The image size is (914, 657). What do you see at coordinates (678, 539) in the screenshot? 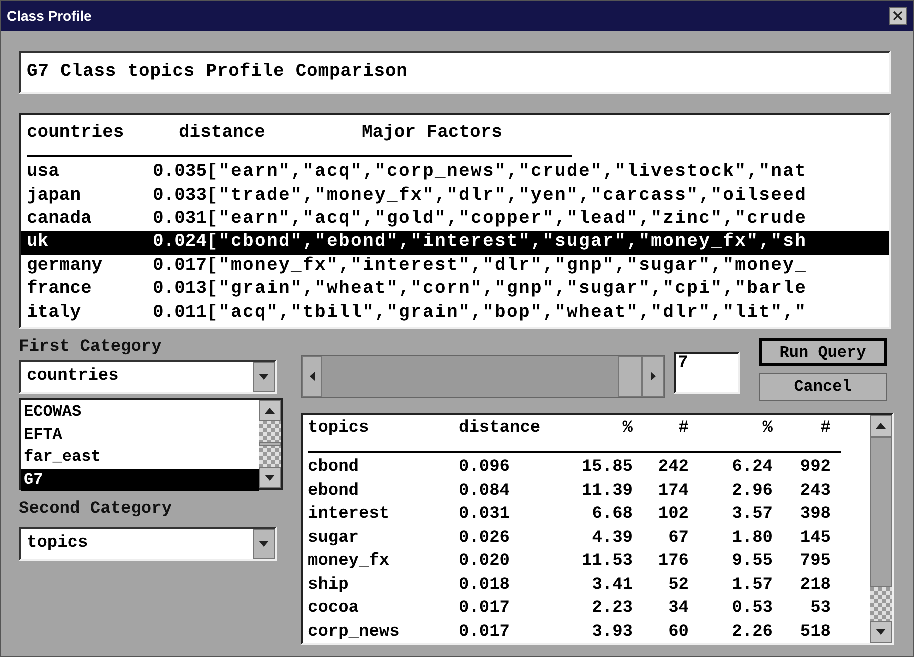
I see `table-cell-text: 67` at bounding box center [678, 539].